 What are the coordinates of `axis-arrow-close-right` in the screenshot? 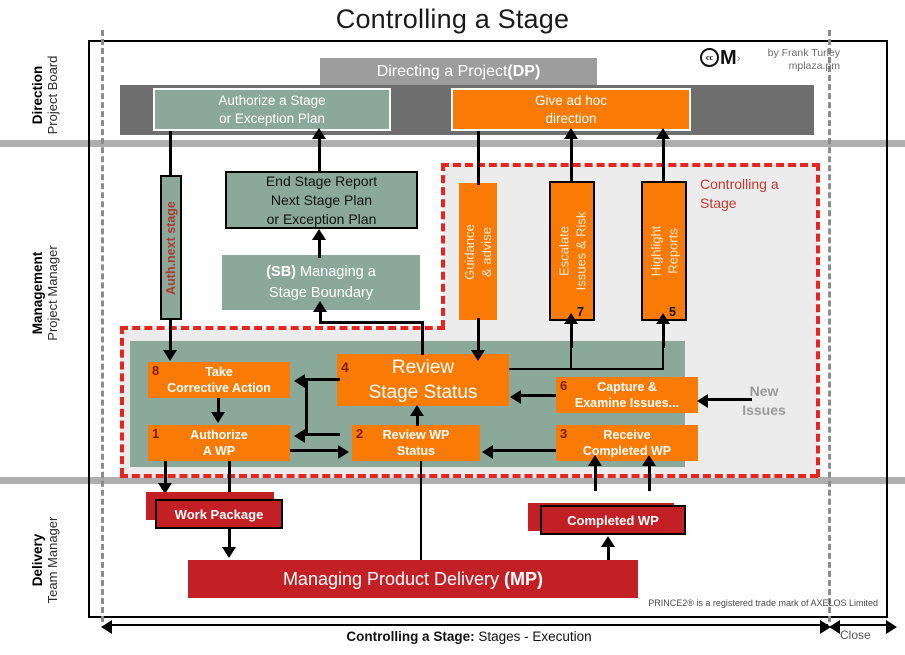 It's located at (891, 627).